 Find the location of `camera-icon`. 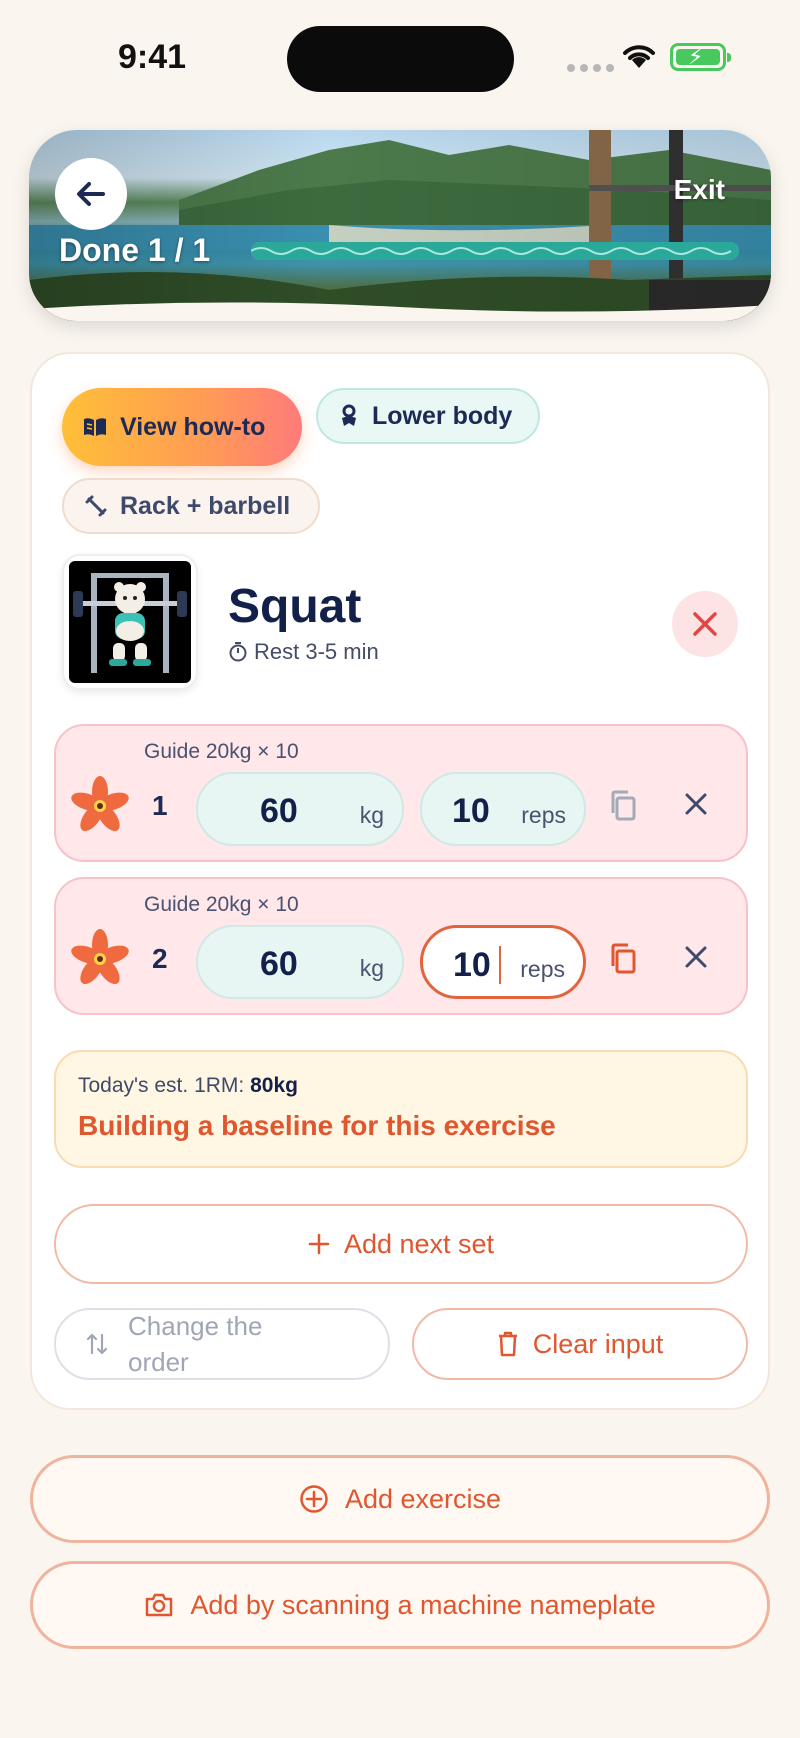

camera-icon is located at coordinates (159, 1605).